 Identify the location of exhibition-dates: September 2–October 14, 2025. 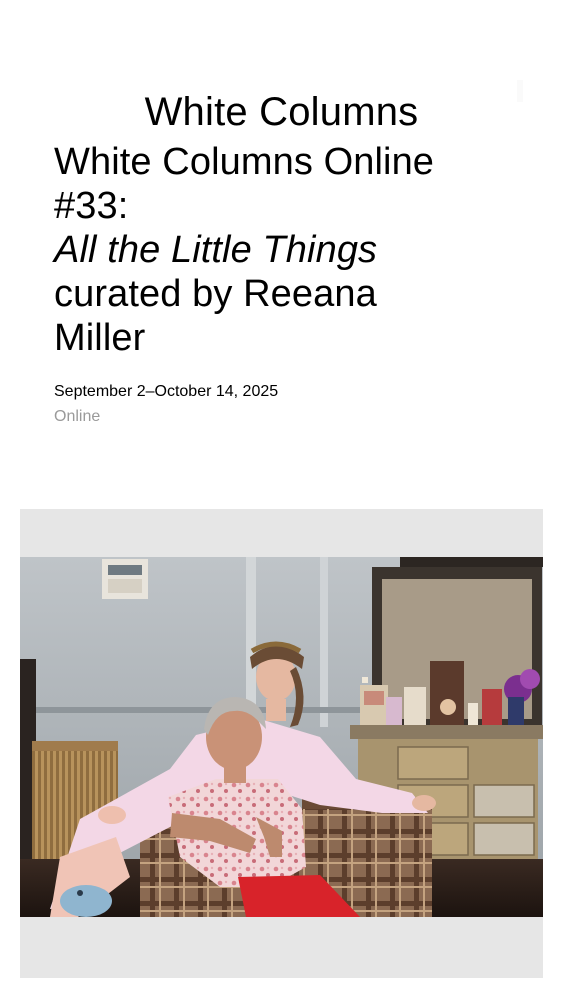
(166, 391).